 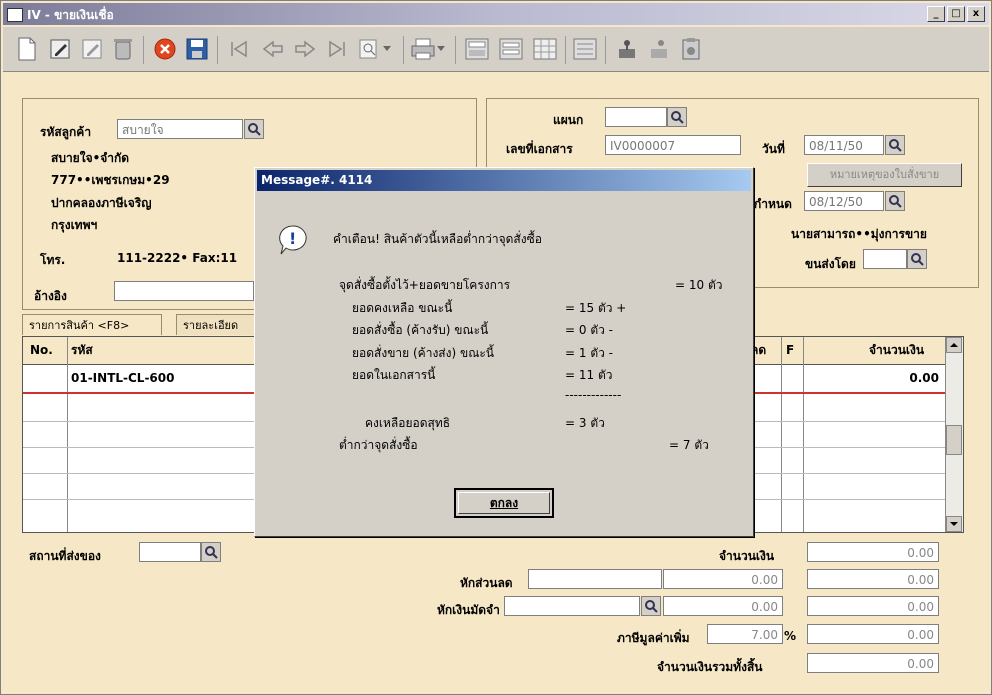 What do you see at coordinates (723, 606) in the screenshot?
I see `deposit-value-field: 0.00` at bounding box center [723, 606].